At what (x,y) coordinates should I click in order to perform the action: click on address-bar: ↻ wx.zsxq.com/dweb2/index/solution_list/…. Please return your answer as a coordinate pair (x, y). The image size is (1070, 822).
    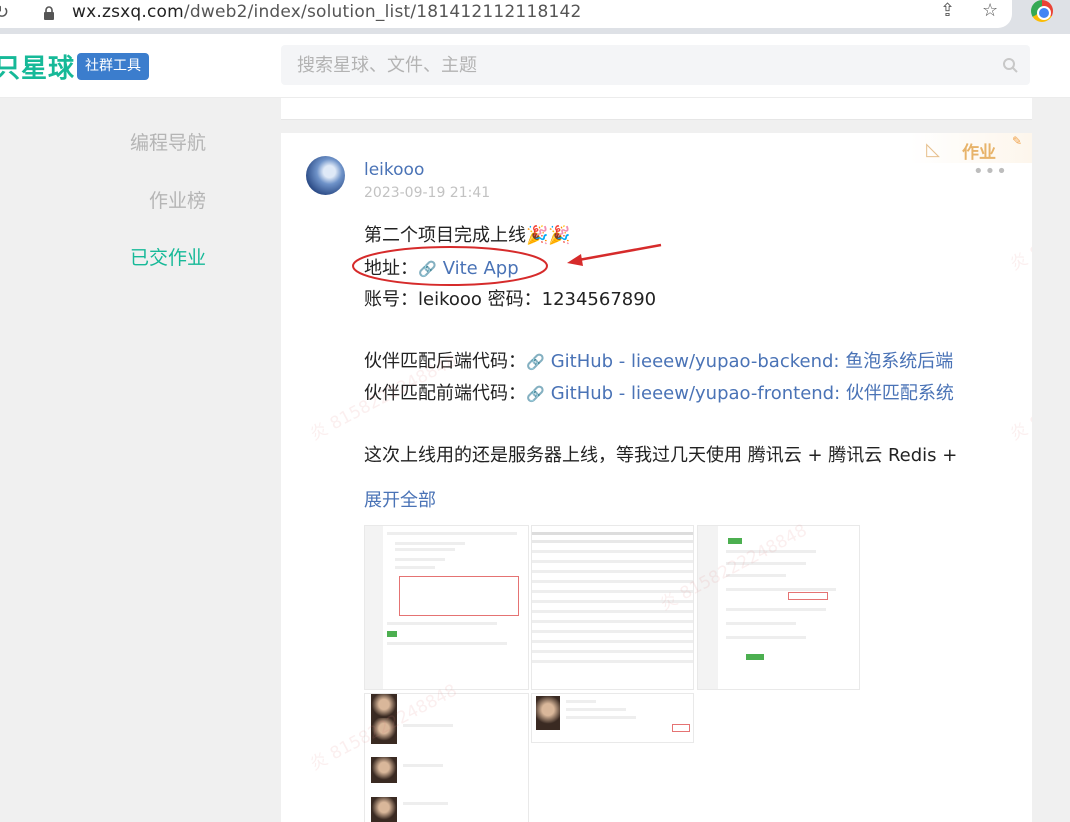
    Looking at the image, I should click on (506, 14).